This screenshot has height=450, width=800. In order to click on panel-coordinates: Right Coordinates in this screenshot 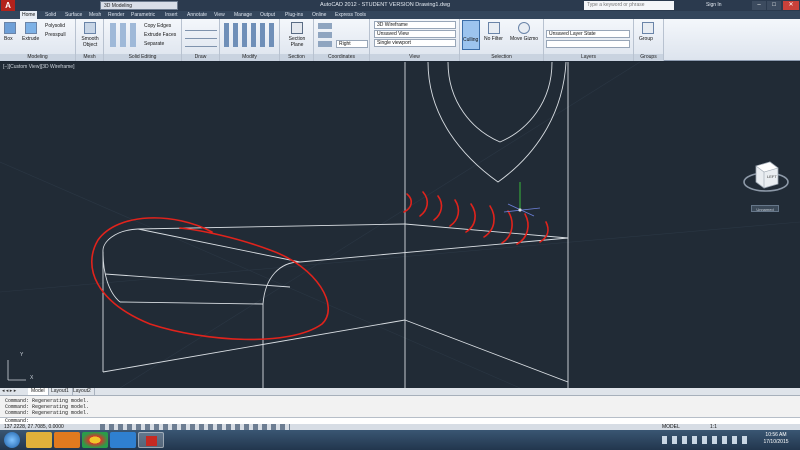, I will do `click(342, 40)`.